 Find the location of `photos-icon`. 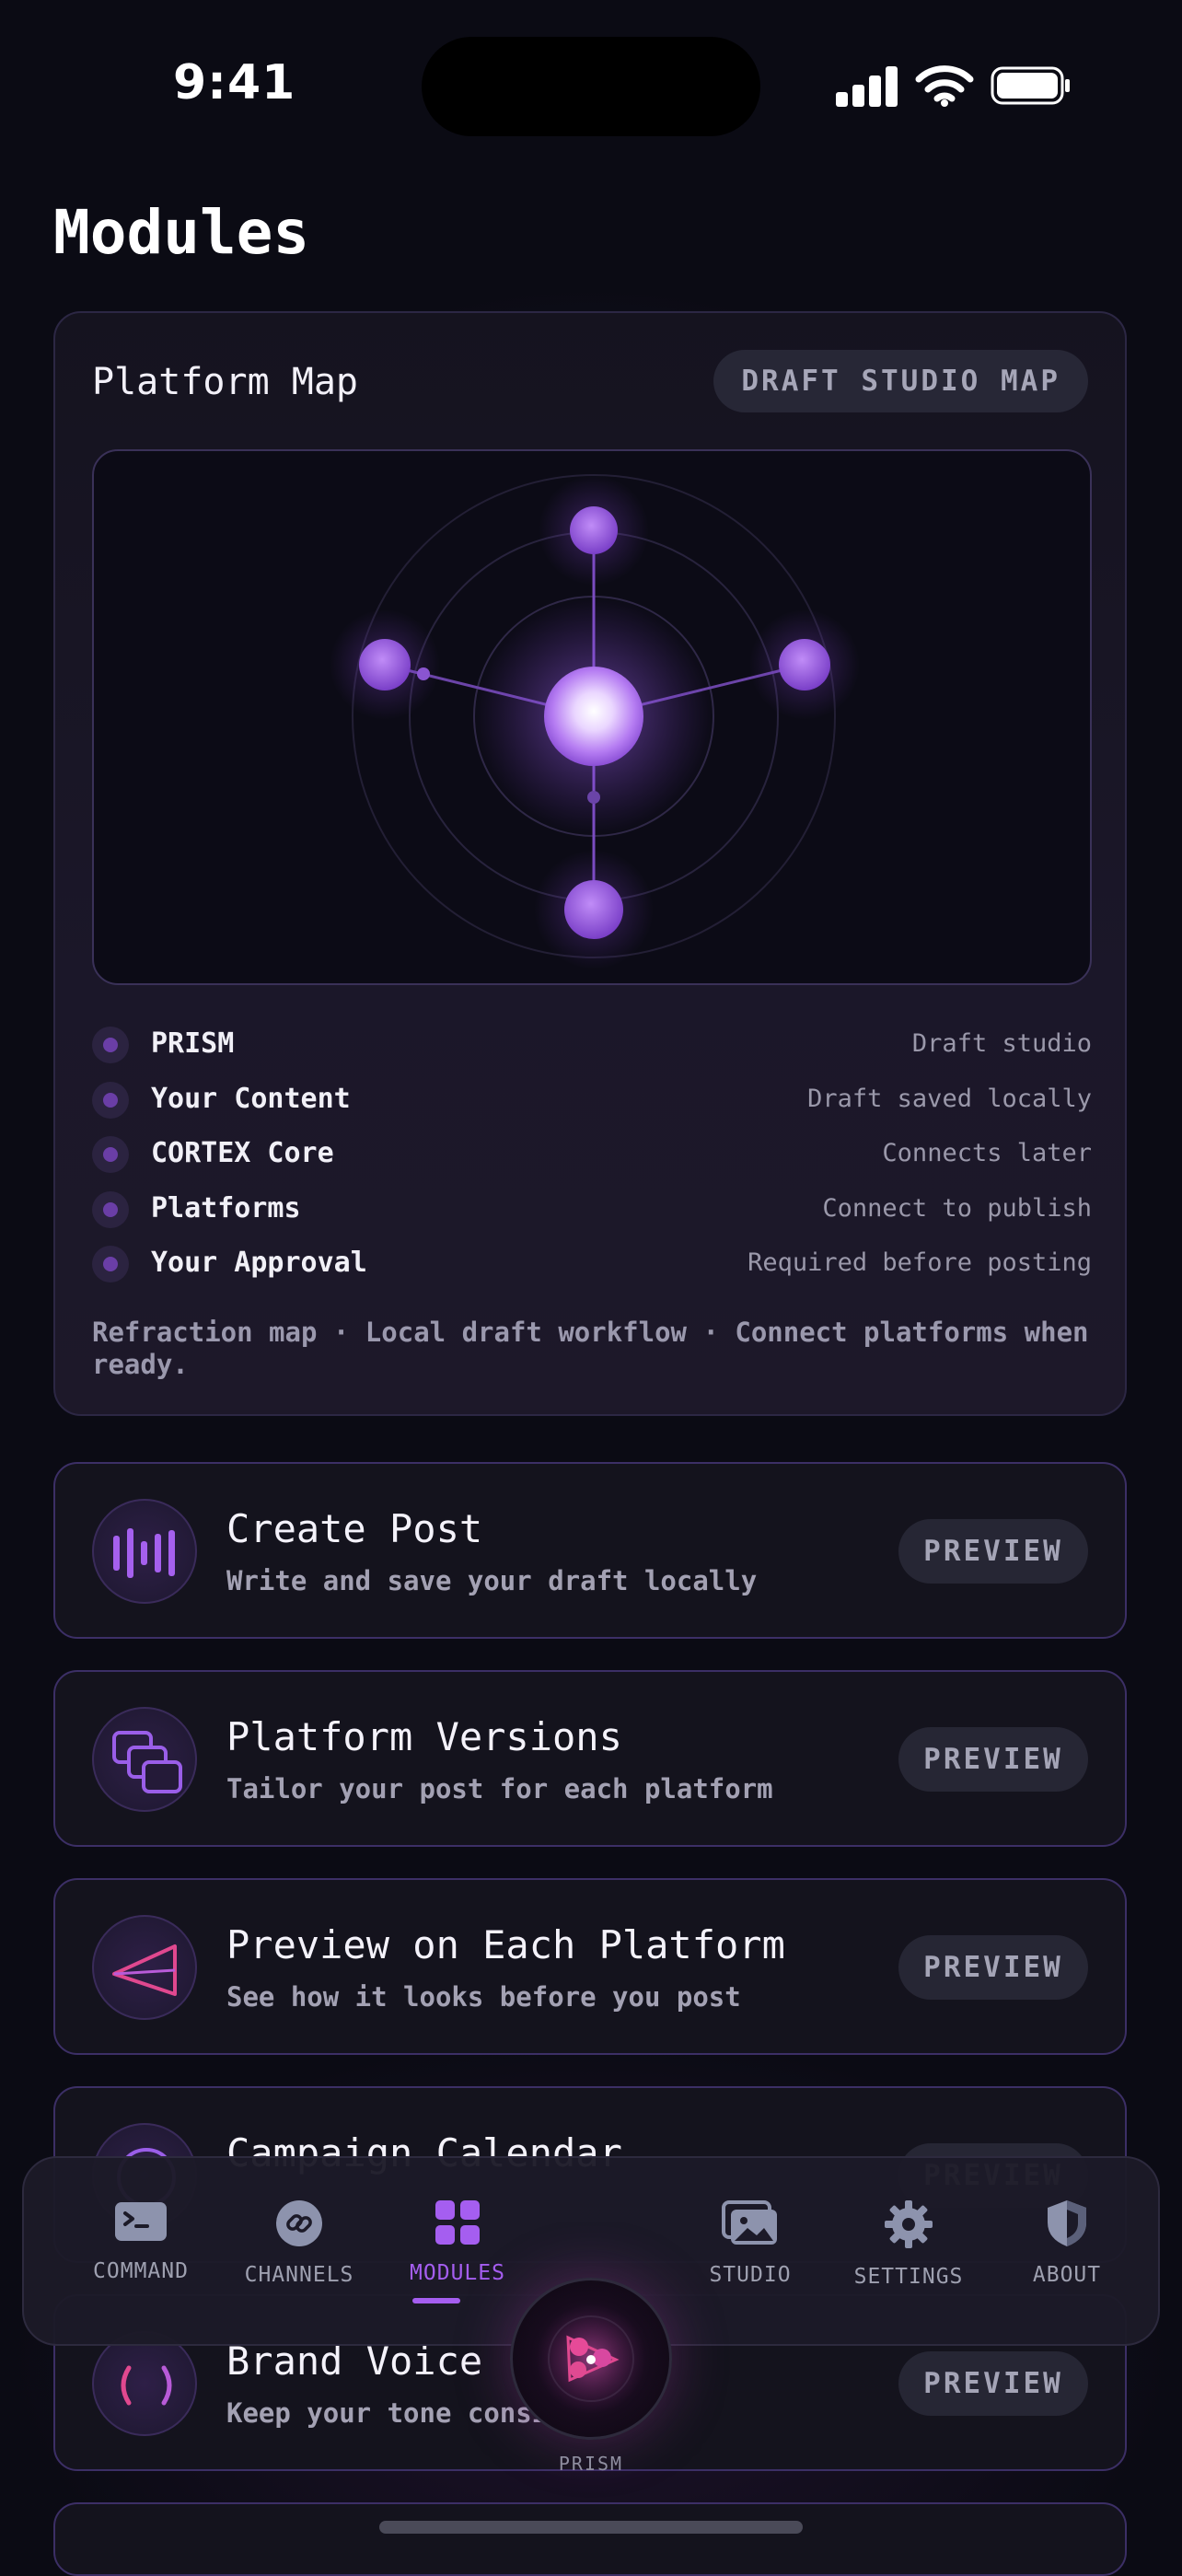

photos-icon is located at coordinates (749, 2222).